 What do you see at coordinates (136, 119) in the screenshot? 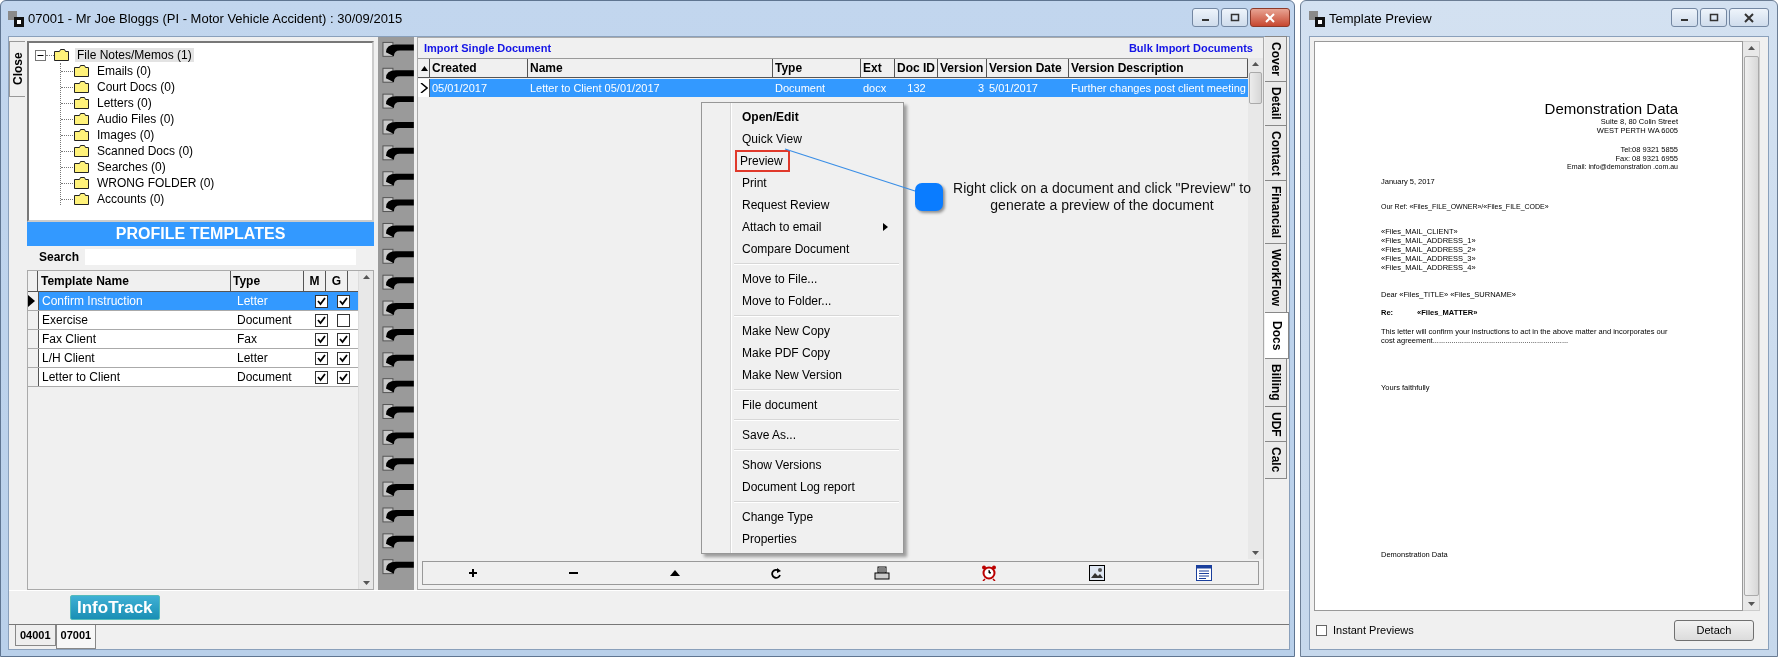
I see `tree-item: Audio Files (0)` at bounding box center [136, 119].